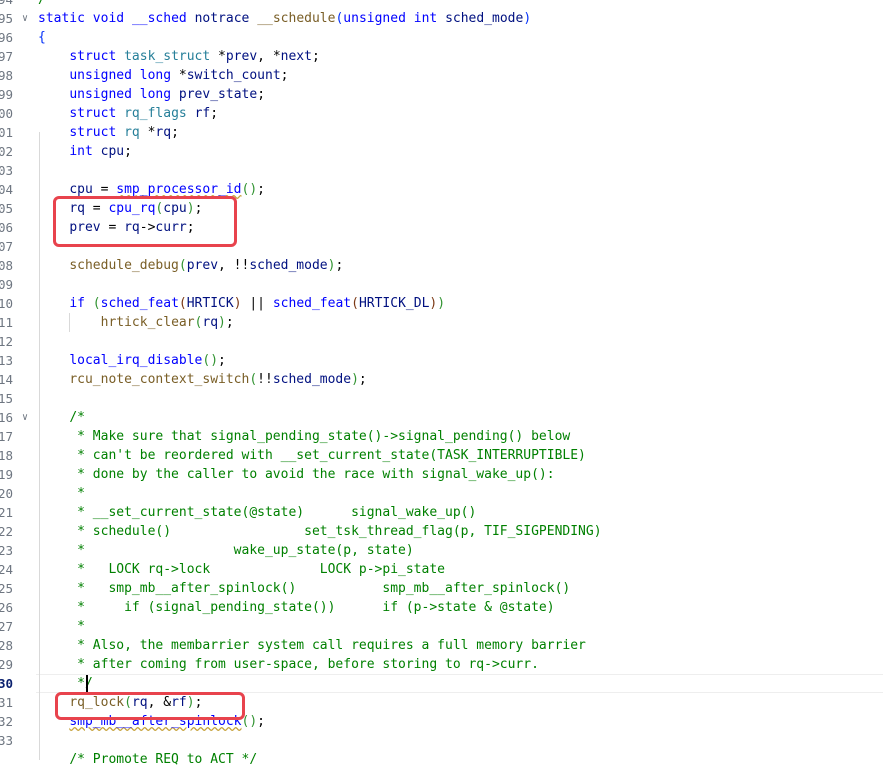 This screenshot has height=769, width=883. Describe the element at coordinates (93, 113) in the screenshot. I see `code-token: struct` at that location.